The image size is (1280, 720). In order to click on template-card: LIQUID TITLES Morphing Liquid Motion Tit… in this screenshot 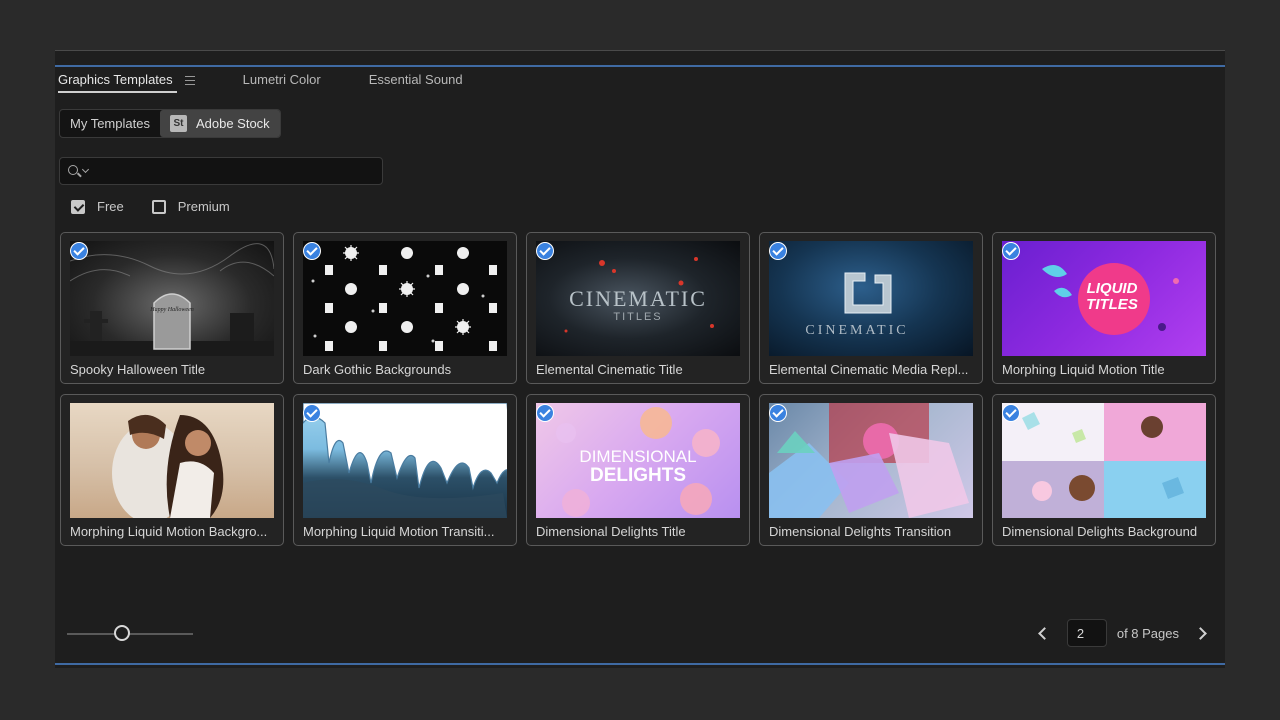, I will do `click(1104, 308)`.